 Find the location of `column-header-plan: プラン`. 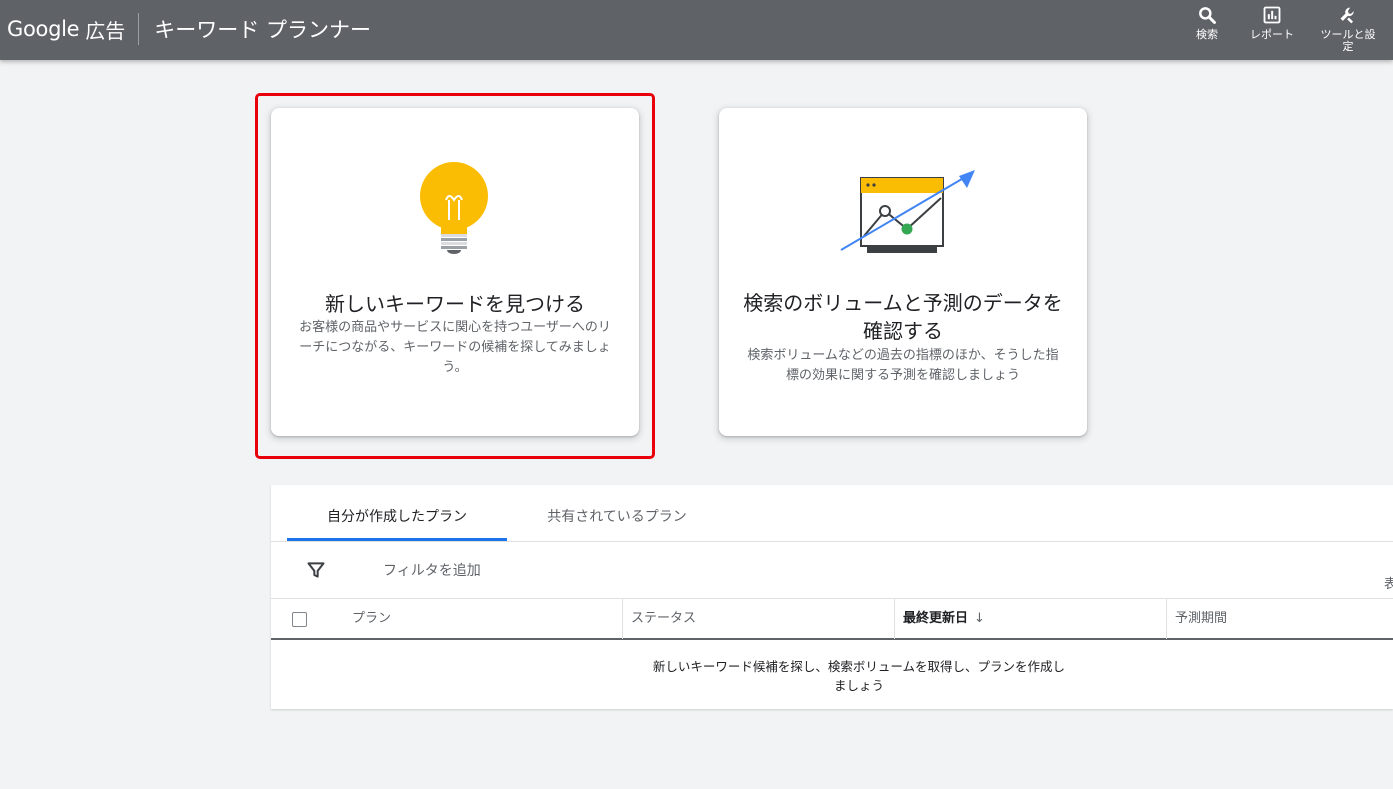

column-header-plan: プラン is located at coordinates (483, 619).